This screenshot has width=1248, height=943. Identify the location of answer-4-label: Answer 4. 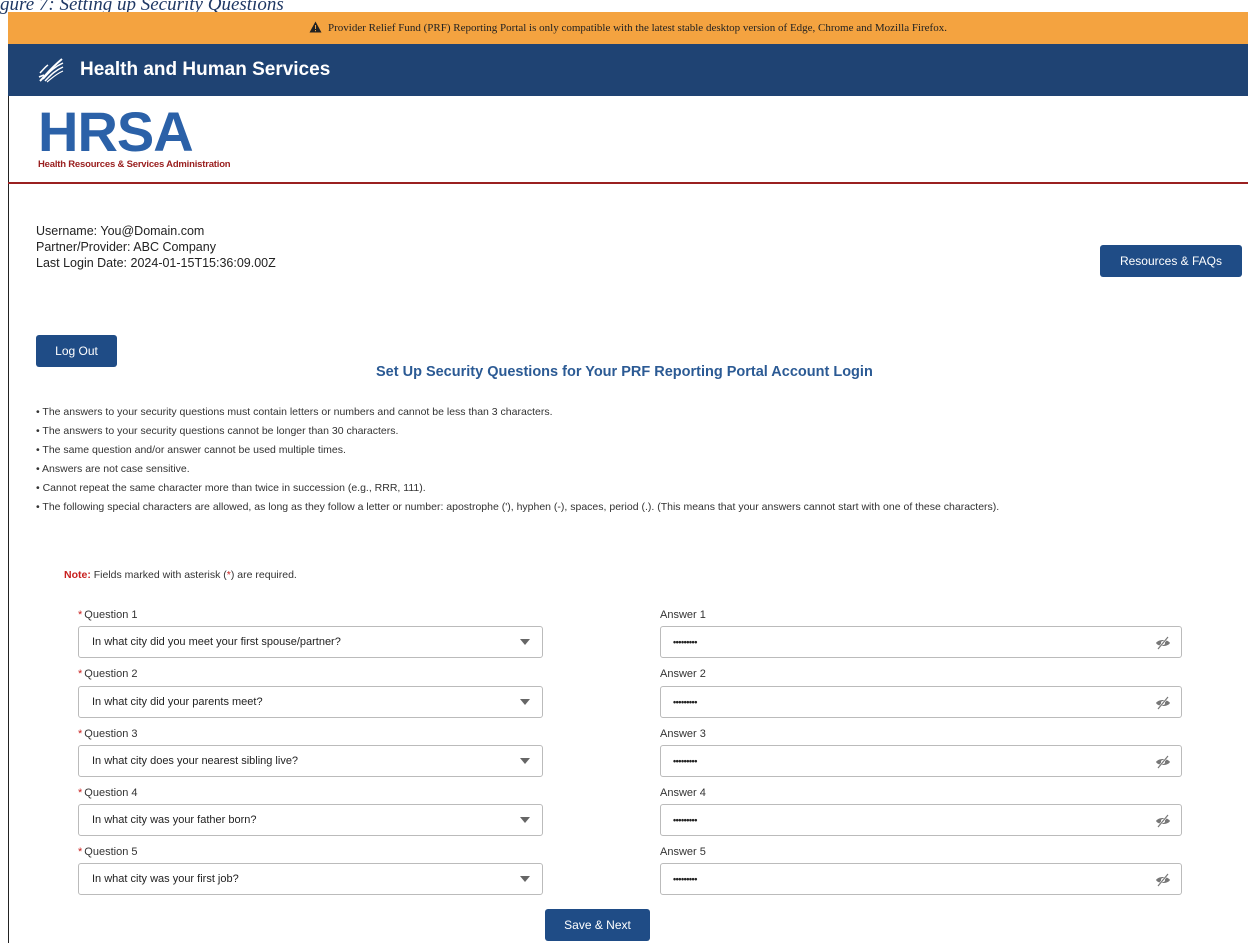
(683, 793).